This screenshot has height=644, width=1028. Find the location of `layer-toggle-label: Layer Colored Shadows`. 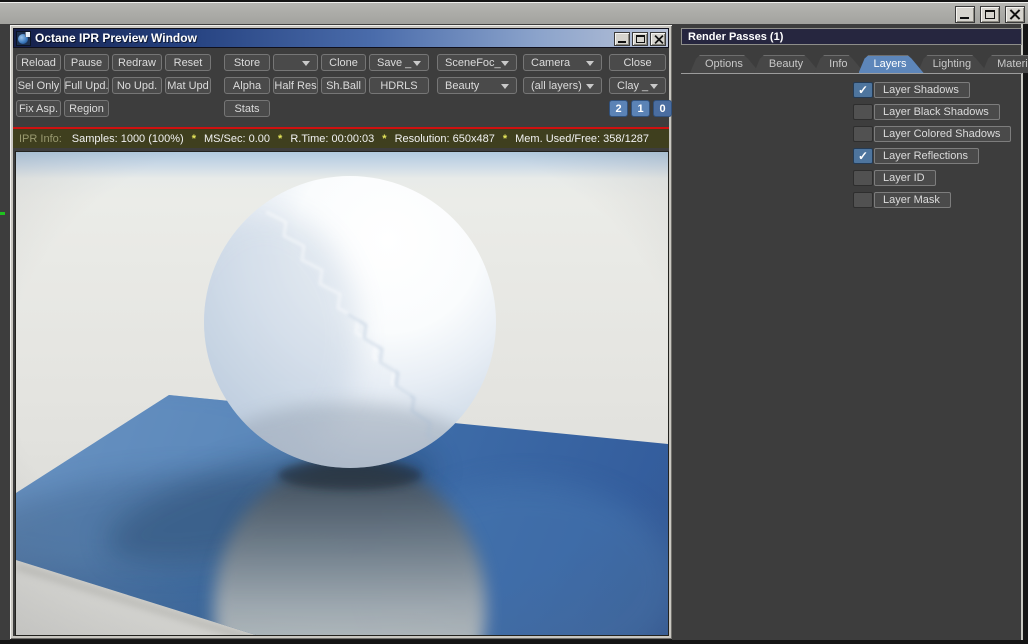

layer-toggle-label: Layer Colored Shadows is located at coordinates (943, 134).